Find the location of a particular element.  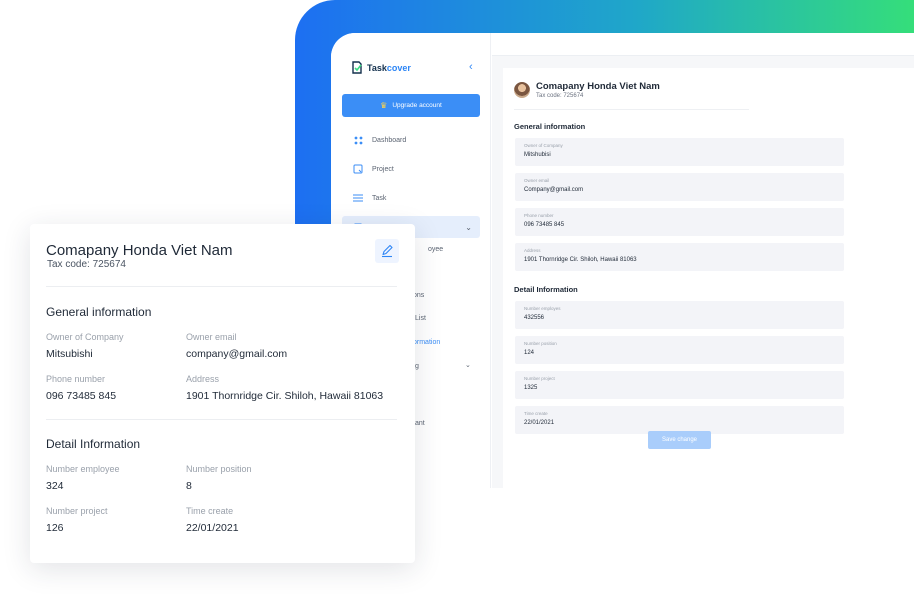

field-value: 22/01/2021 is located at coordinates (539, 423).